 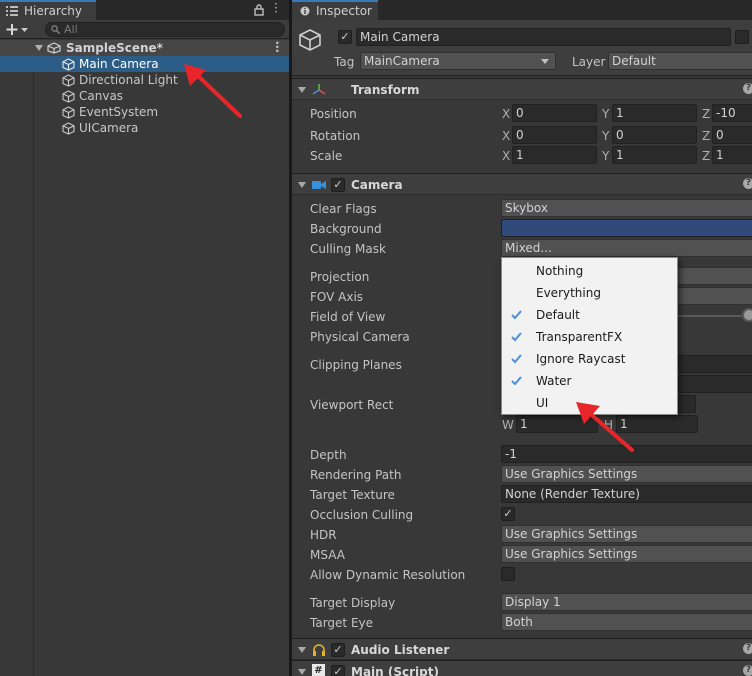 What do you see at coordinates (48, 10) in the screenshot?
I see `tab-hierarchy: Hierarchy` at bounding box center [48, 10].